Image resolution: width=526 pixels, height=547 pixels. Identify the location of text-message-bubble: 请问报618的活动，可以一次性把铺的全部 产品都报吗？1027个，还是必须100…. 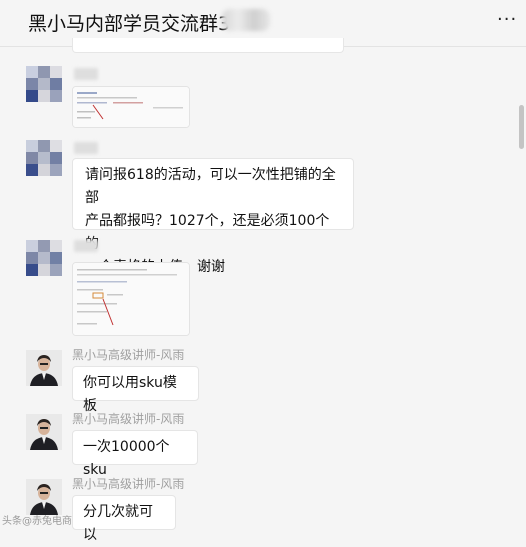
(213, 216).